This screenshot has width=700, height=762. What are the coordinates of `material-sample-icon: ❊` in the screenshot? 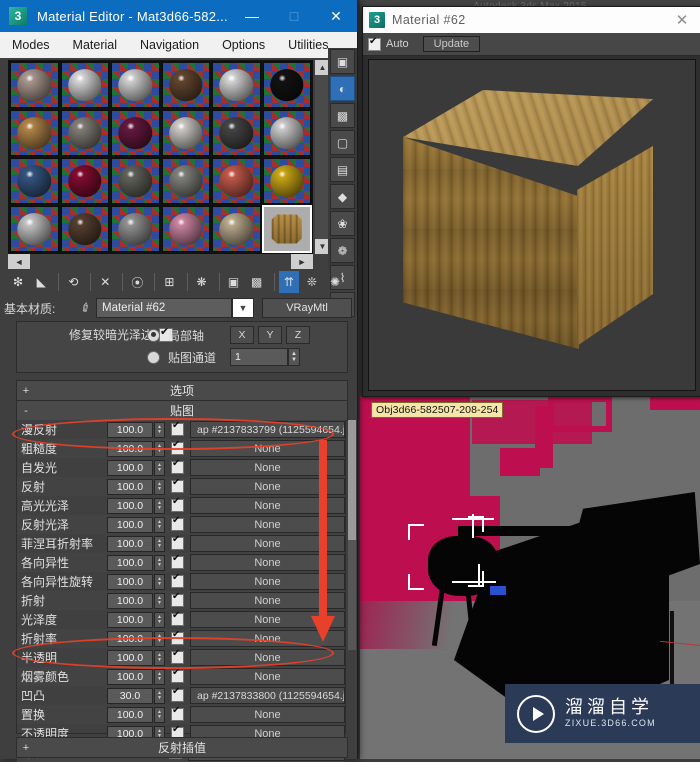 It's located at (312, 282).